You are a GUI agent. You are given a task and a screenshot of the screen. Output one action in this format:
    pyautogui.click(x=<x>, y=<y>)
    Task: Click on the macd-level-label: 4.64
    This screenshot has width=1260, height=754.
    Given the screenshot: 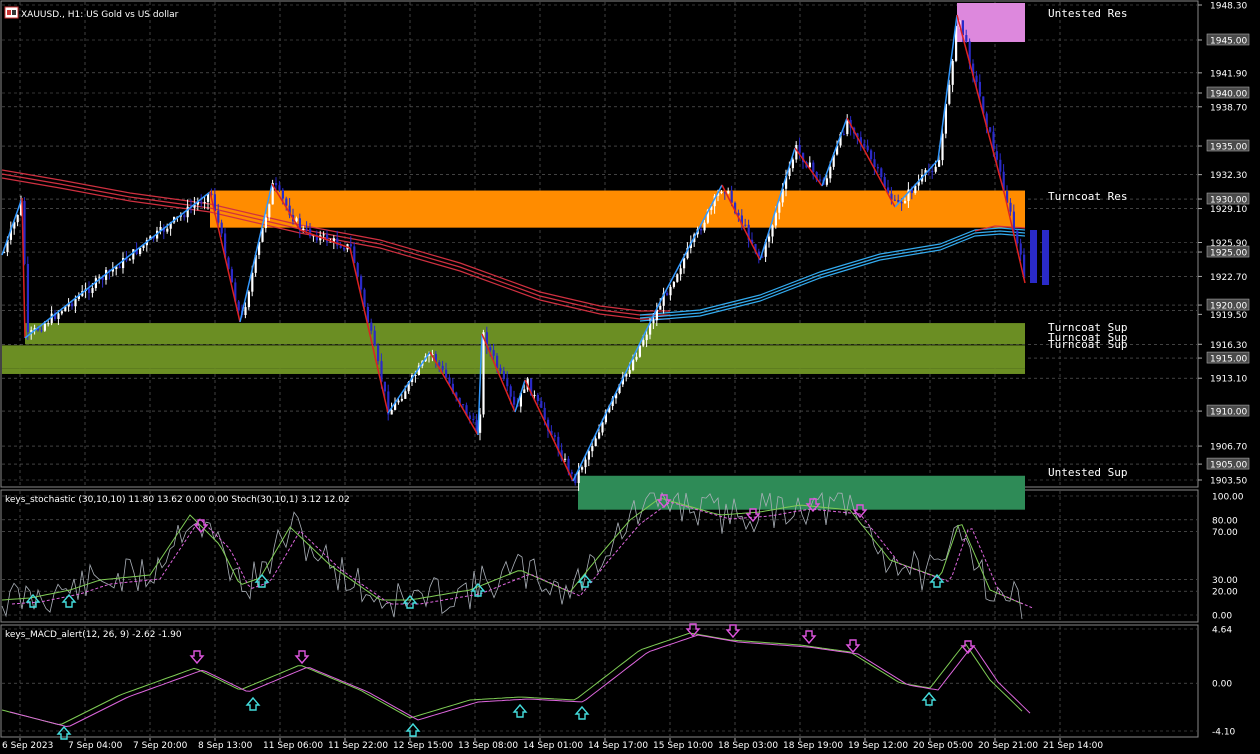 What is the action you would take?
    pyautogui.click(x=1222, y=631)
    